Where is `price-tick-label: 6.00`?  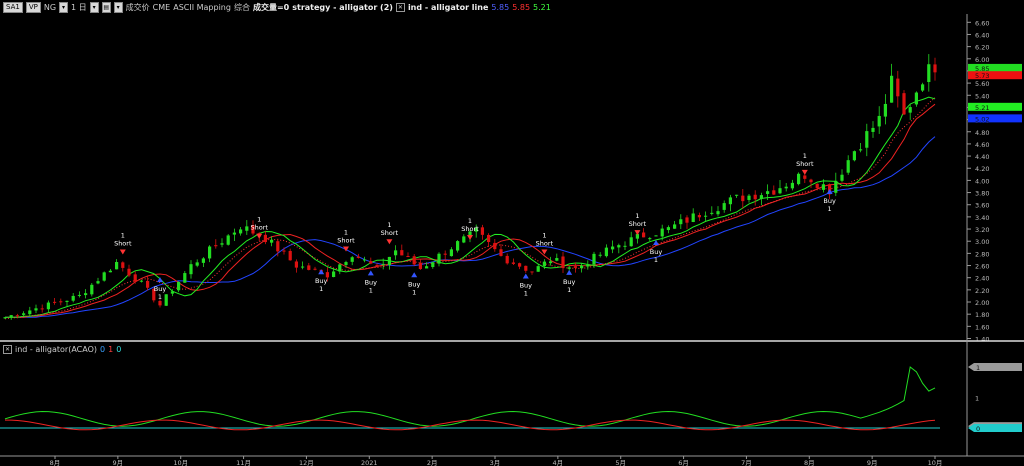 price-tick-label: 6.00 is located at coordinates (982, 60).